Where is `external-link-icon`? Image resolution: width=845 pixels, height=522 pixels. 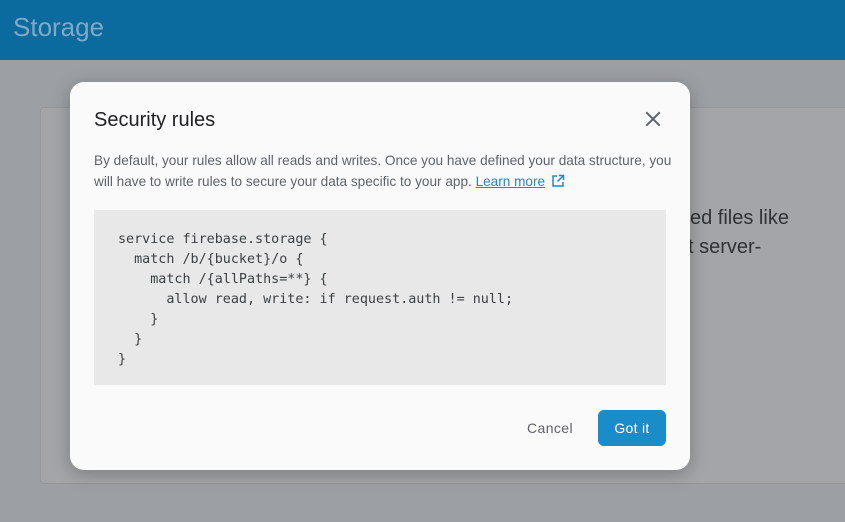
external-link-icon is located at coordinates (558, 181).